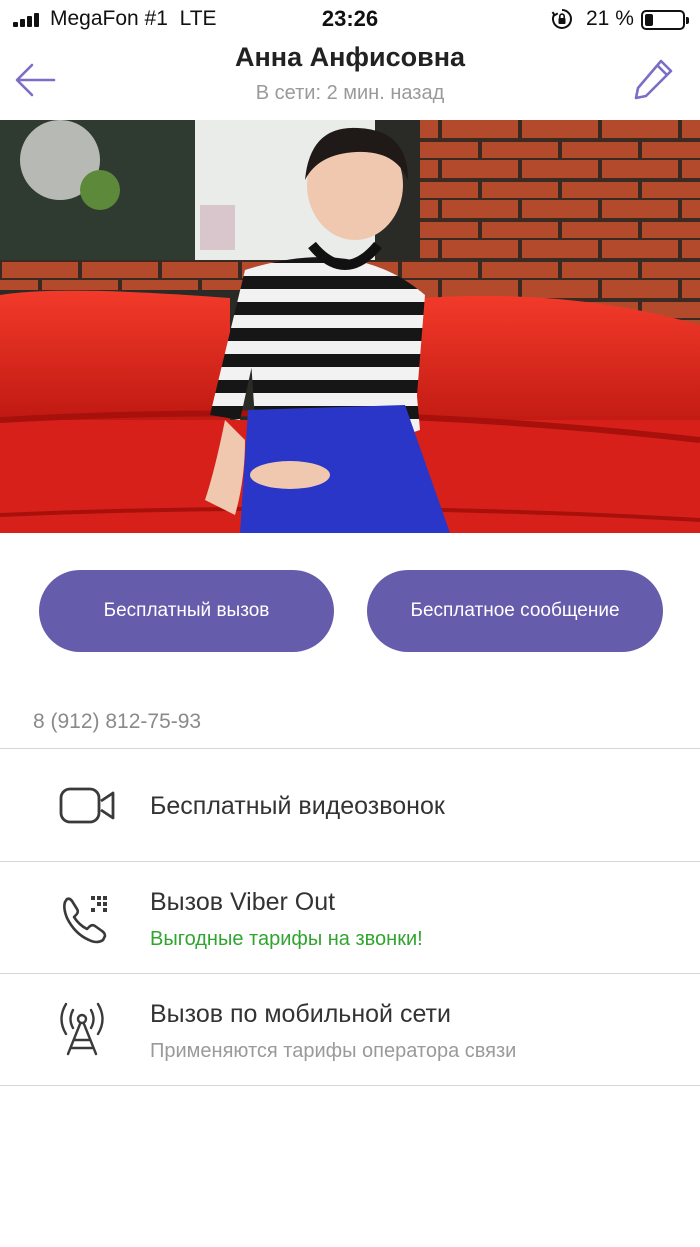  I want to click on option-subtitle: Применяются тарифы оператора связи, so click(333, 1051).